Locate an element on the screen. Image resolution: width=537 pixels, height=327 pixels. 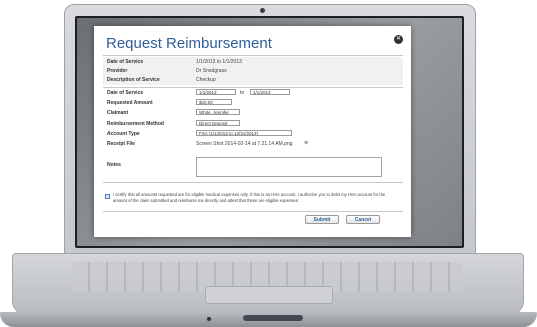
cancel-button: Cancel is located at coordinates (363, 219).